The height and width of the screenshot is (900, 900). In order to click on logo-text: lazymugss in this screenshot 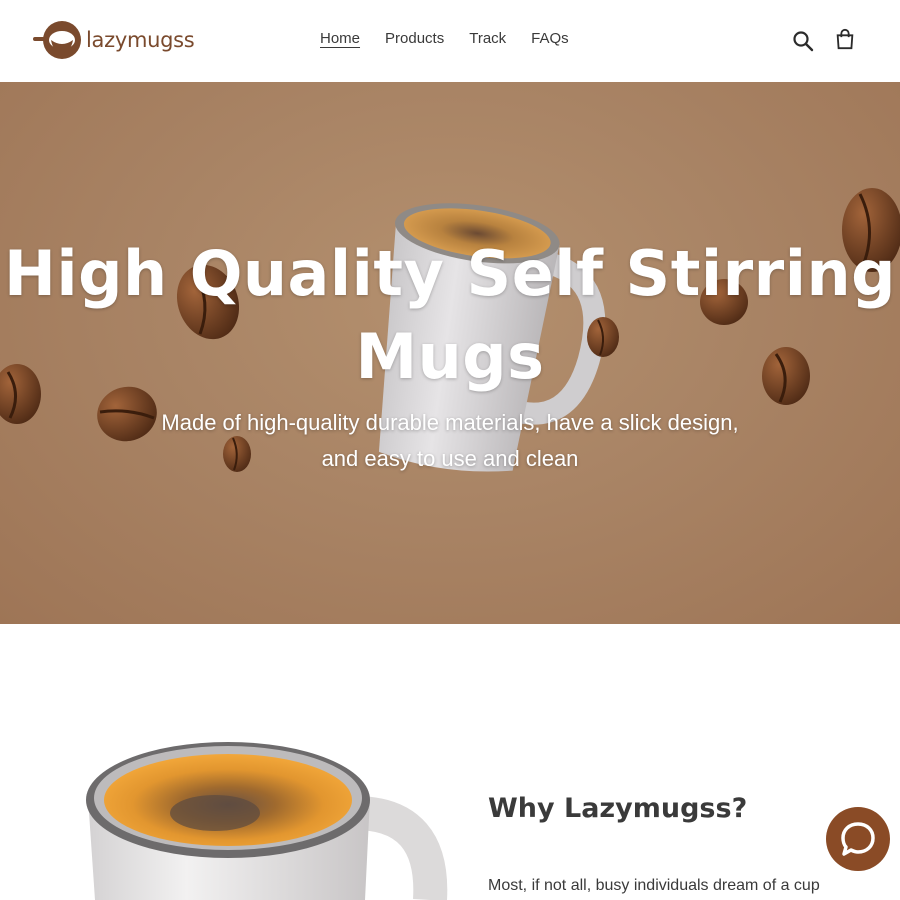, I will do `click(140, 40)`.